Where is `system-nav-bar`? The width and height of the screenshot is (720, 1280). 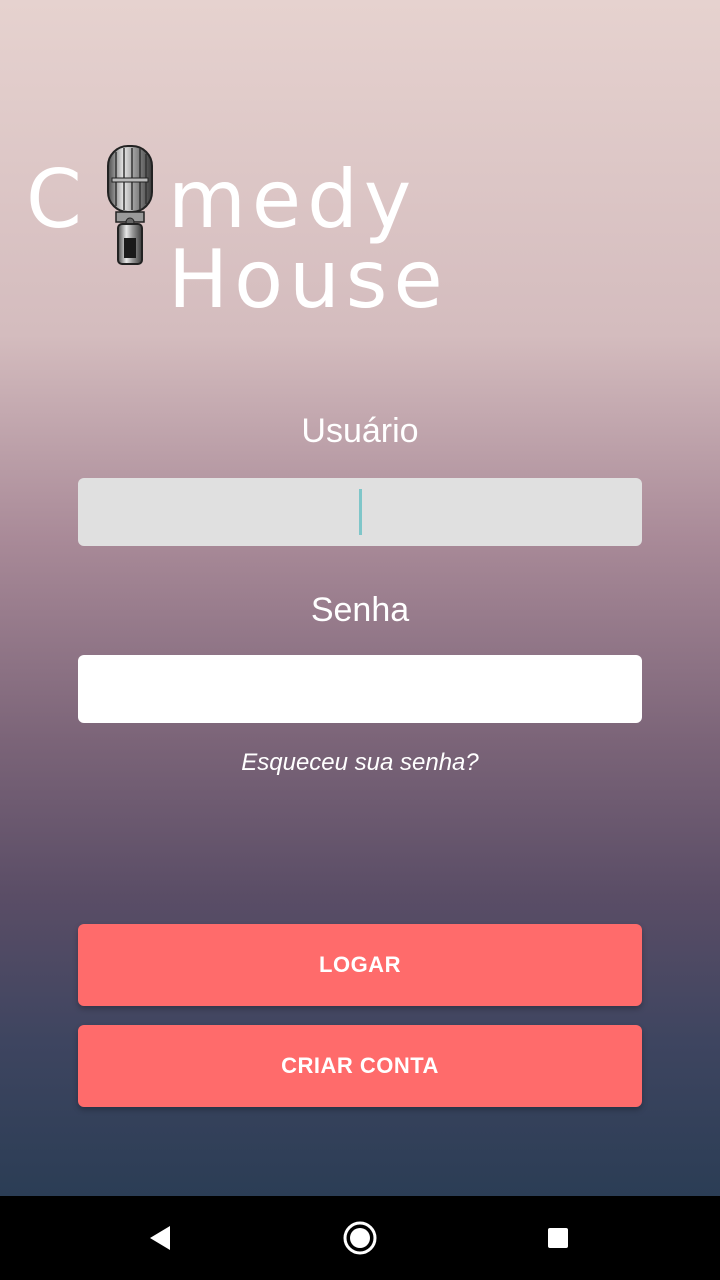 system-nav-bar is located at coordinates (360, 1238).